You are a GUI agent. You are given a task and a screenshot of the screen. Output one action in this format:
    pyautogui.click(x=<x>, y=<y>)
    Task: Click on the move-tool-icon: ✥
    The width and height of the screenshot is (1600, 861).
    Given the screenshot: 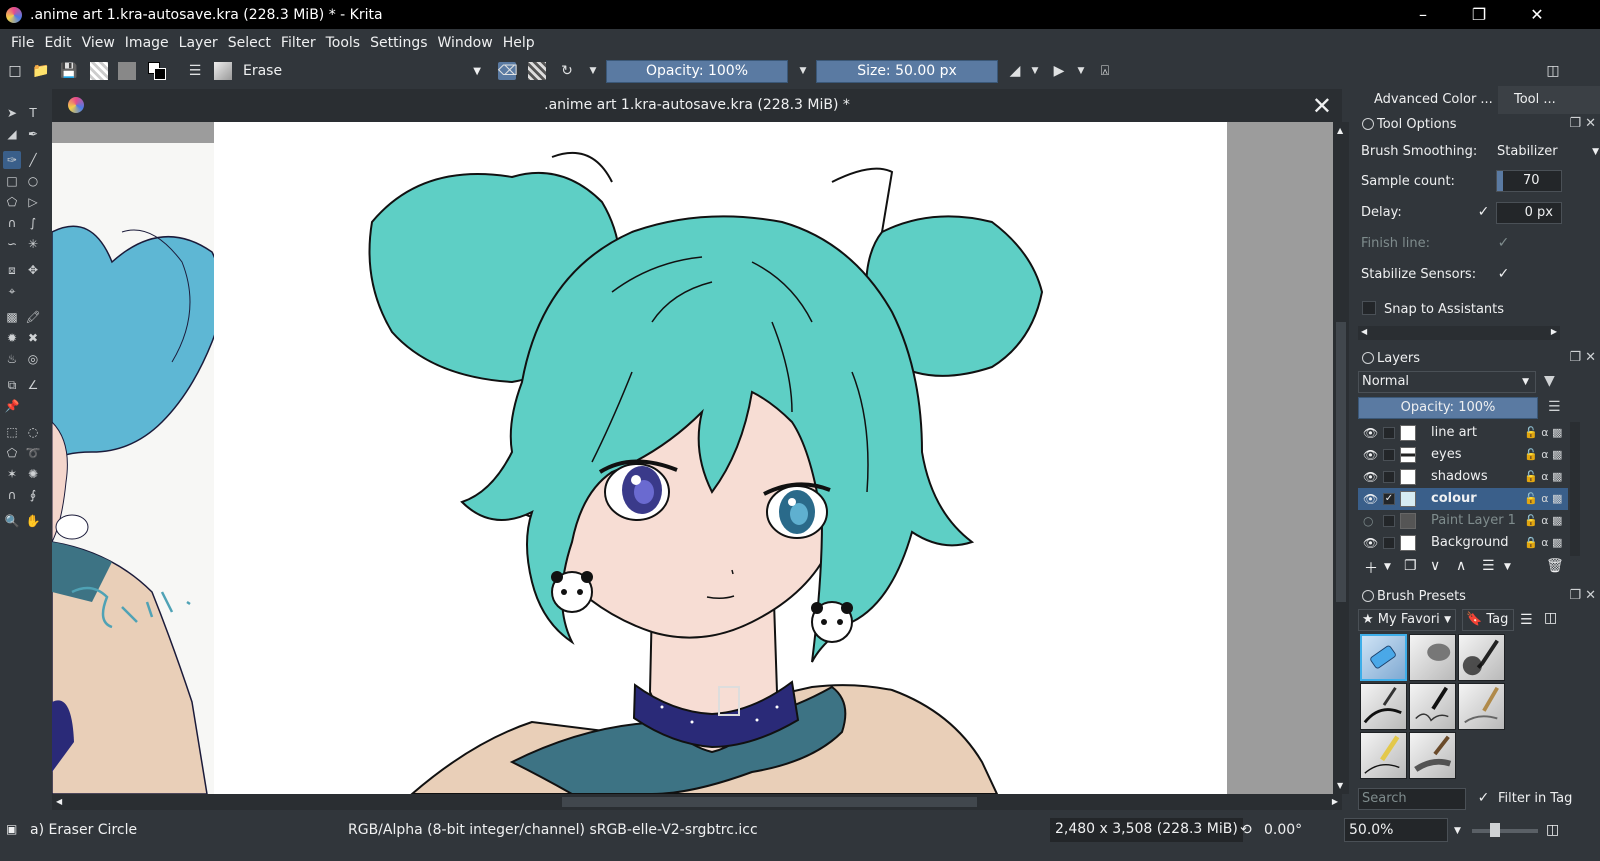 What is the action you would take?
    pyautogui.click(x=33, y=270)
    